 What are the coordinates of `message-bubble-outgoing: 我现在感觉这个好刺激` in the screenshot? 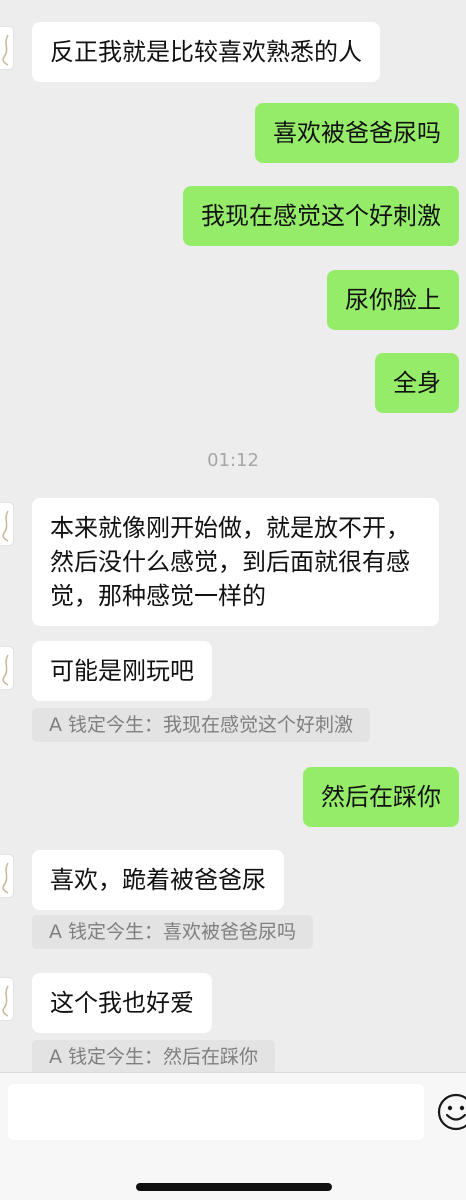 It's located at (321, 216).